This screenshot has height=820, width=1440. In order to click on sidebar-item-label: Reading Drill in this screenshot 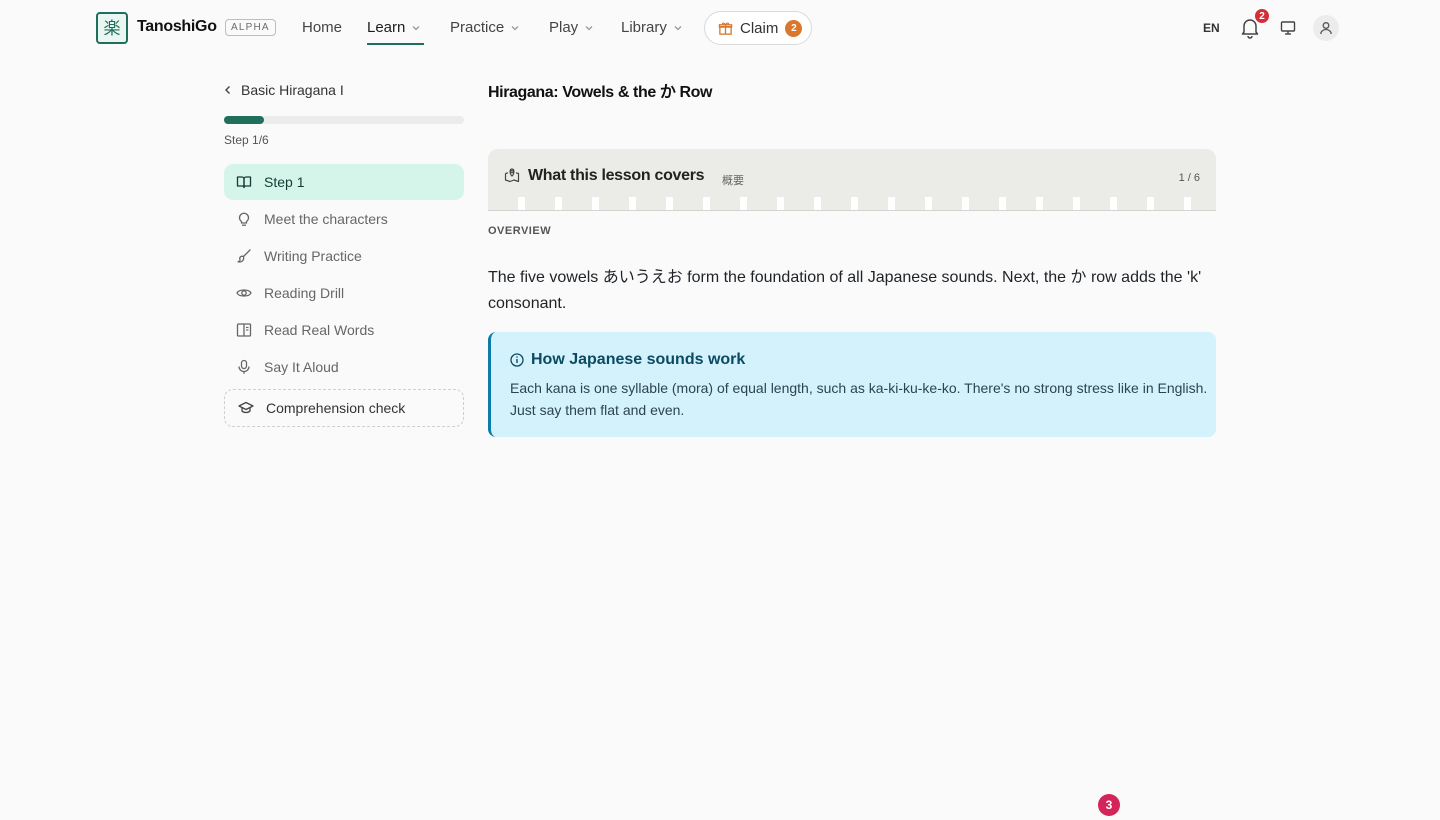, I will do `click(304, 293)`.